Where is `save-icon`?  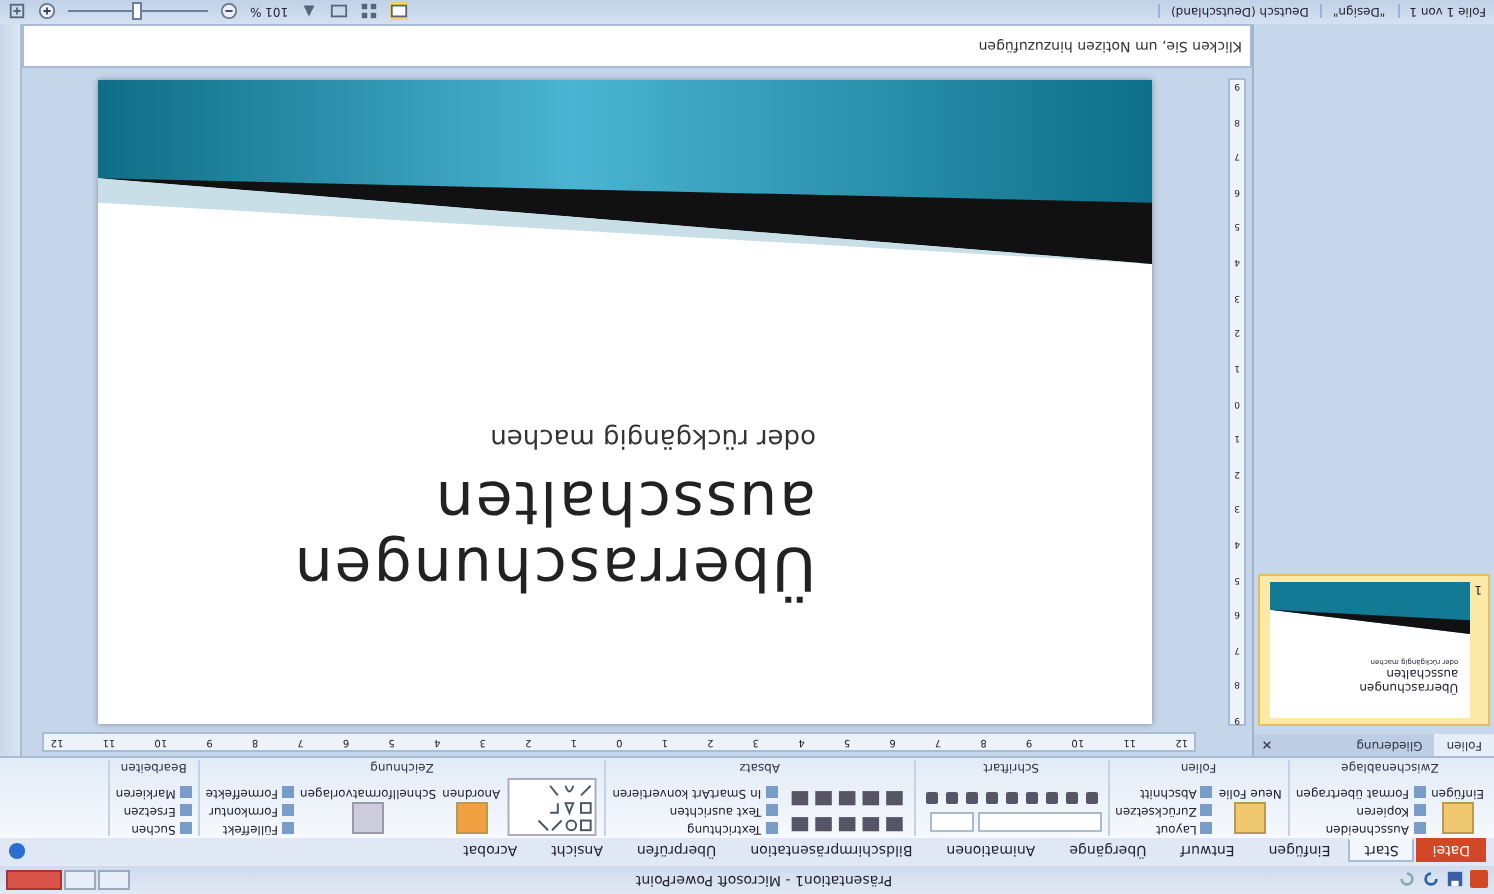 save-icon is located at coordinates (1455, 880).